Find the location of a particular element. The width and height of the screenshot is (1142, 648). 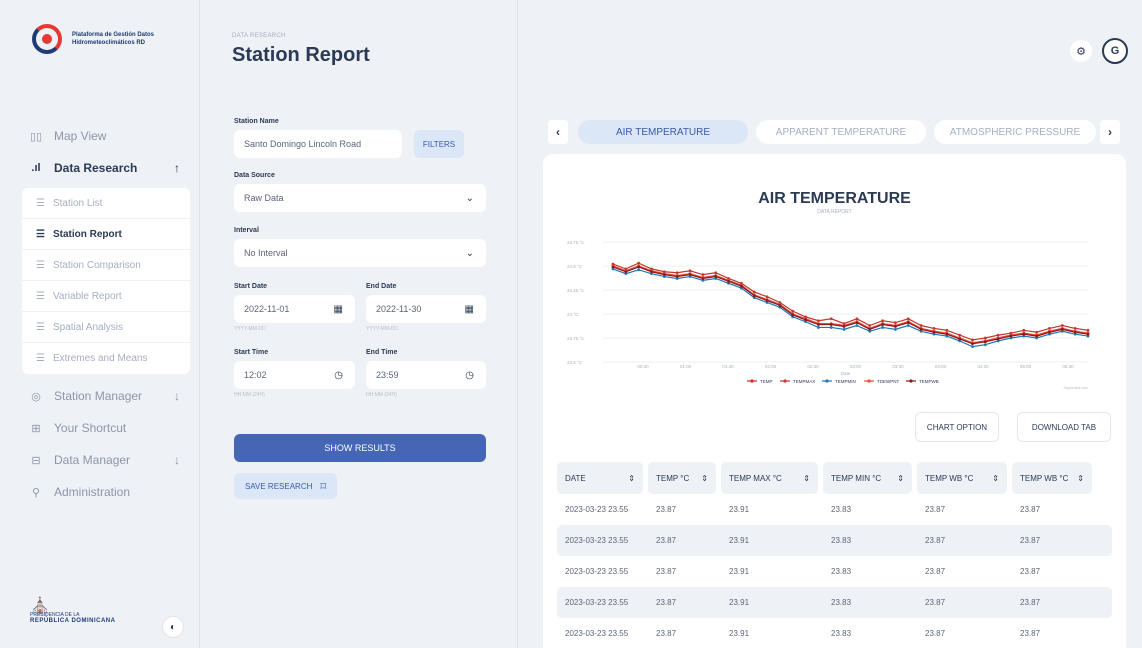

station-name-input: Santo Domingo Lincoln Road is located at coordinates (318, 144).